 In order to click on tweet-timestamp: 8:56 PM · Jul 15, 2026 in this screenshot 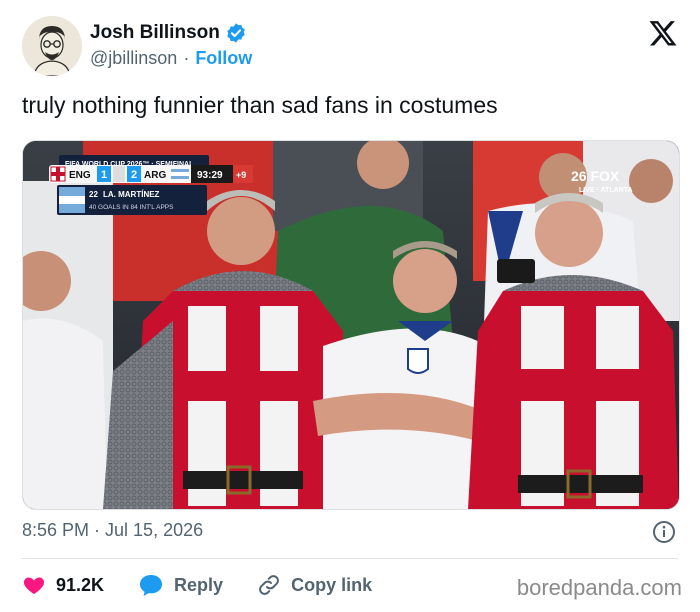, I will do `click(112, 530)`.